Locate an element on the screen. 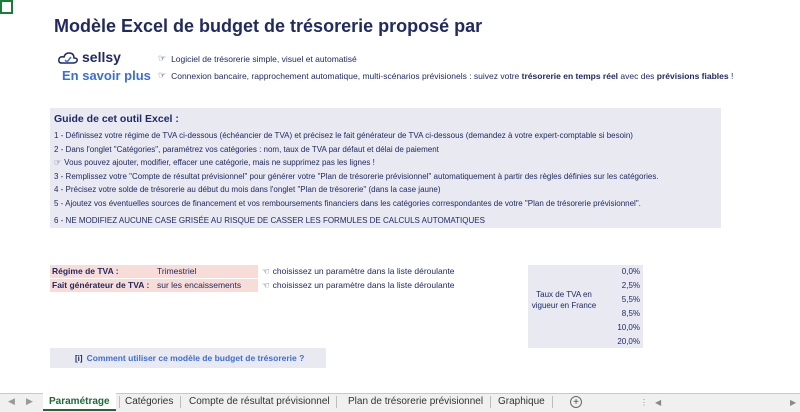  logo-text: sellsy is located at coordinates (101, 57).